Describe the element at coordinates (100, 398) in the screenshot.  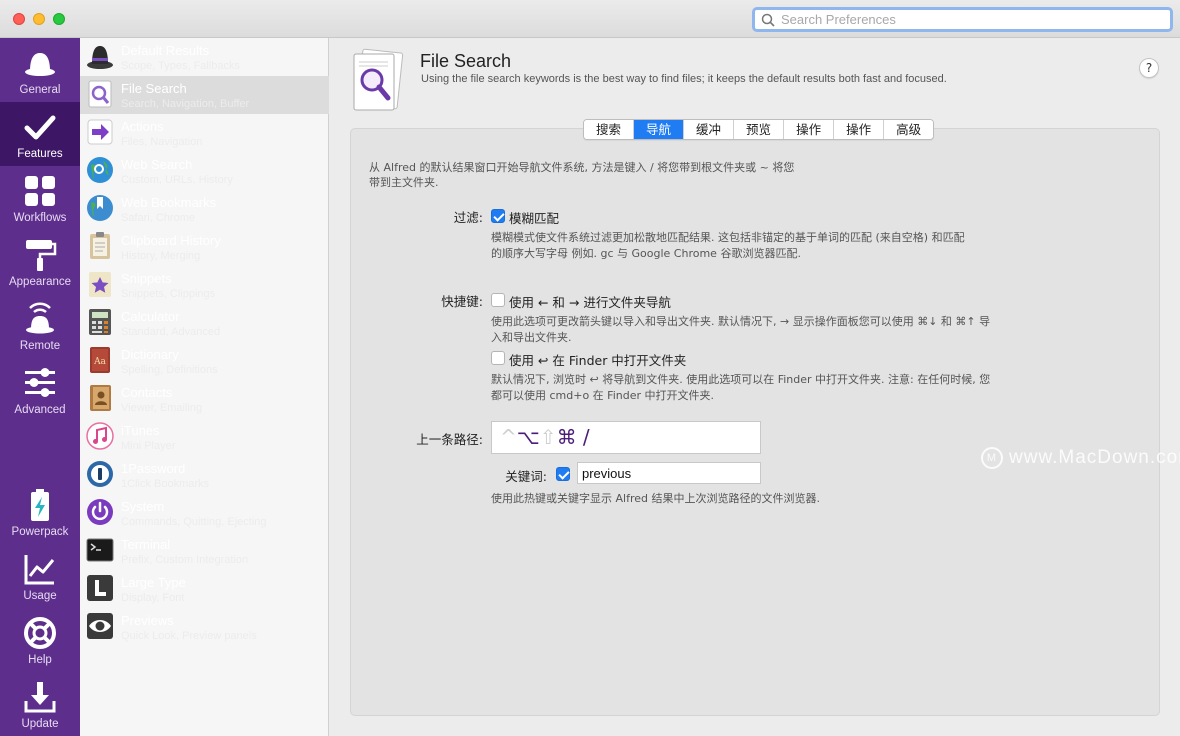
I see `contacts-book-icon` at that location.